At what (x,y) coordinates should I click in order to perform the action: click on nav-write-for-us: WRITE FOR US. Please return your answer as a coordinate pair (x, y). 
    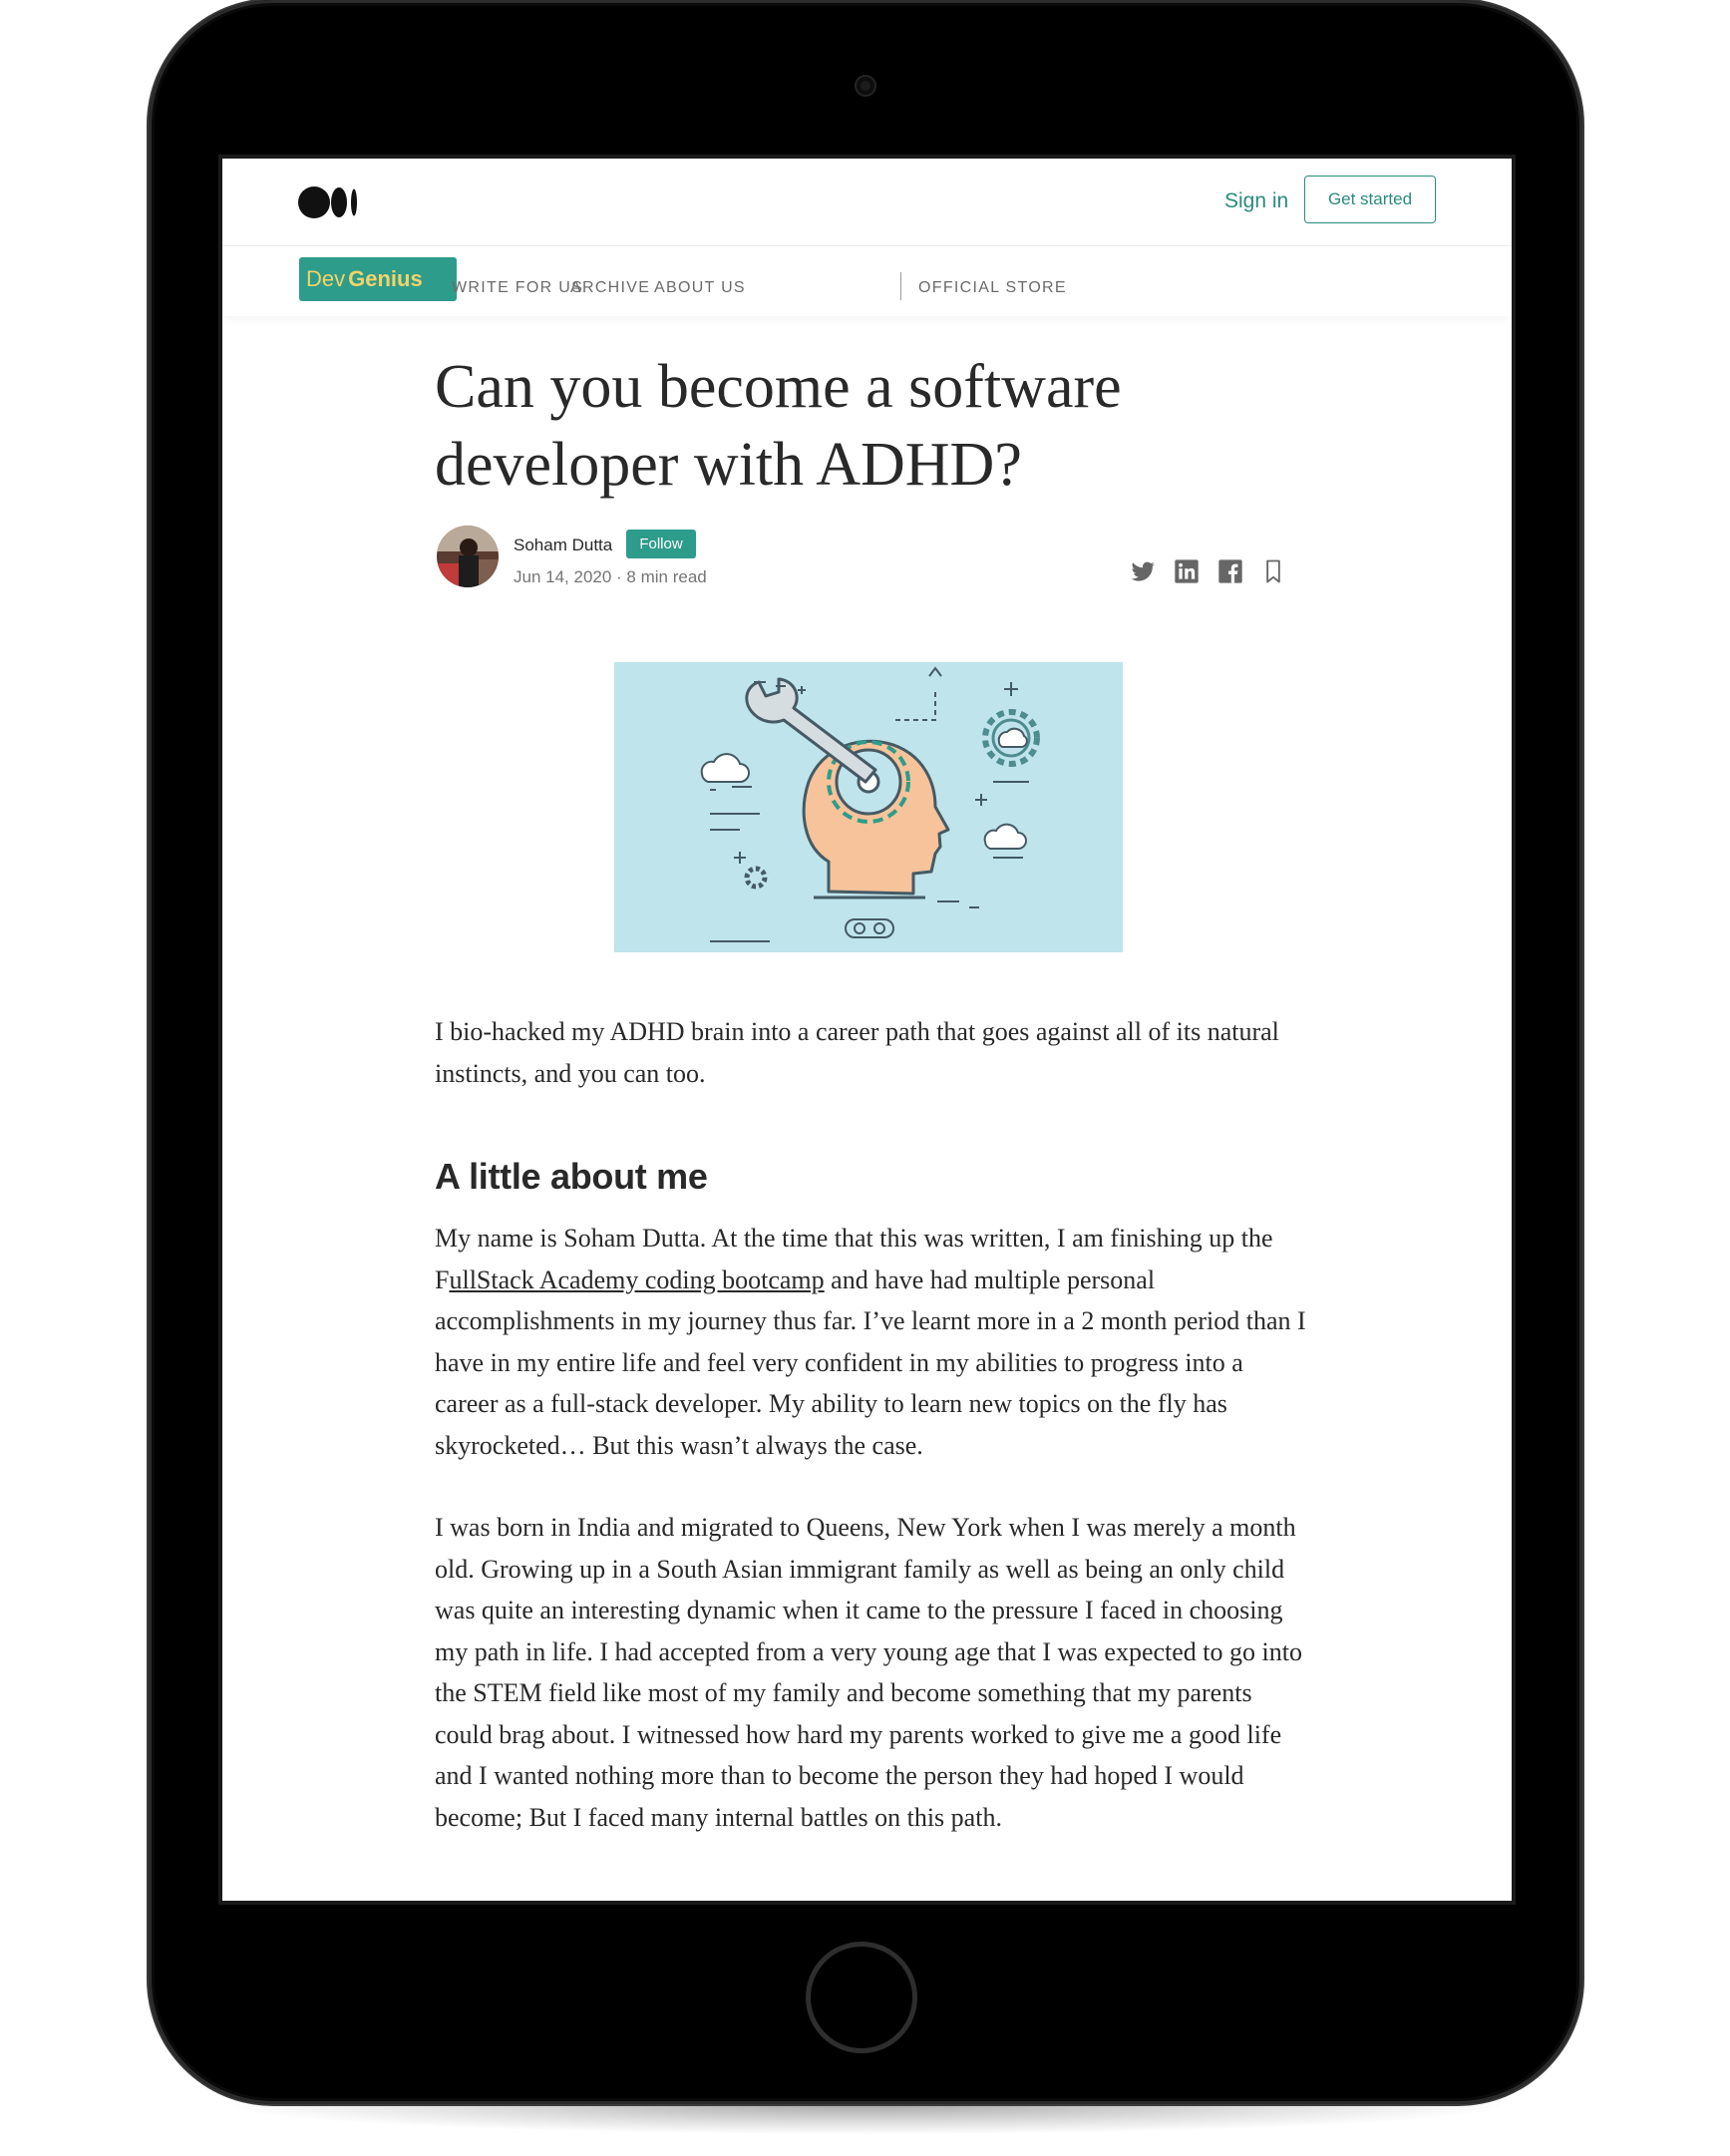
    Looking at the image, I should click on (517, 288).